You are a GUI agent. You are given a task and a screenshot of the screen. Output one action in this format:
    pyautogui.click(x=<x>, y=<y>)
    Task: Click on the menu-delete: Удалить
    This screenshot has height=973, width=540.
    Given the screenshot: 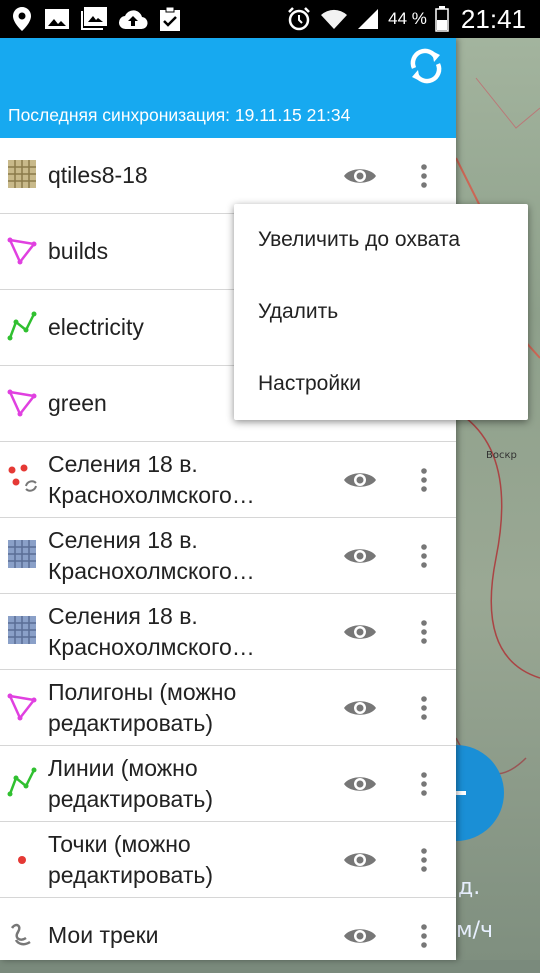 What is the action you would take?
    pyautogui.click(x=381, y=312)
    